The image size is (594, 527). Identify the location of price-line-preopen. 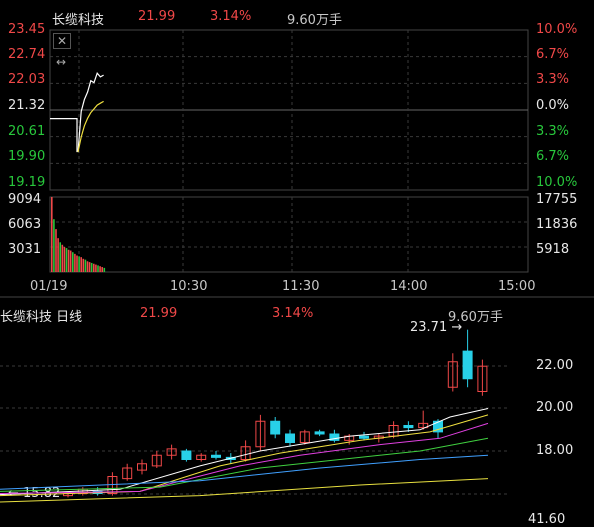
(64, 135).